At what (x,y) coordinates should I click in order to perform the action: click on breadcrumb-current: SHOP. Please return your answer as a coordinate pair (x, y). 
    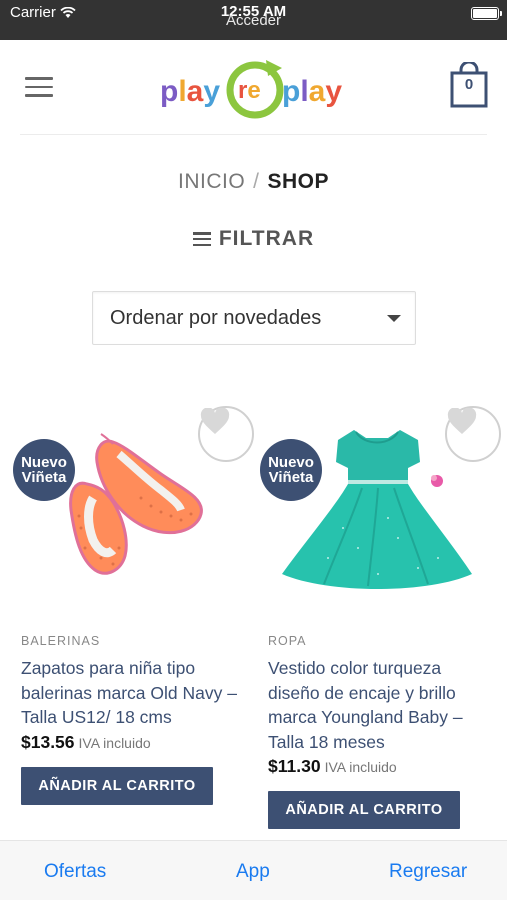
    Looking at the image, I should click on (298, 181).